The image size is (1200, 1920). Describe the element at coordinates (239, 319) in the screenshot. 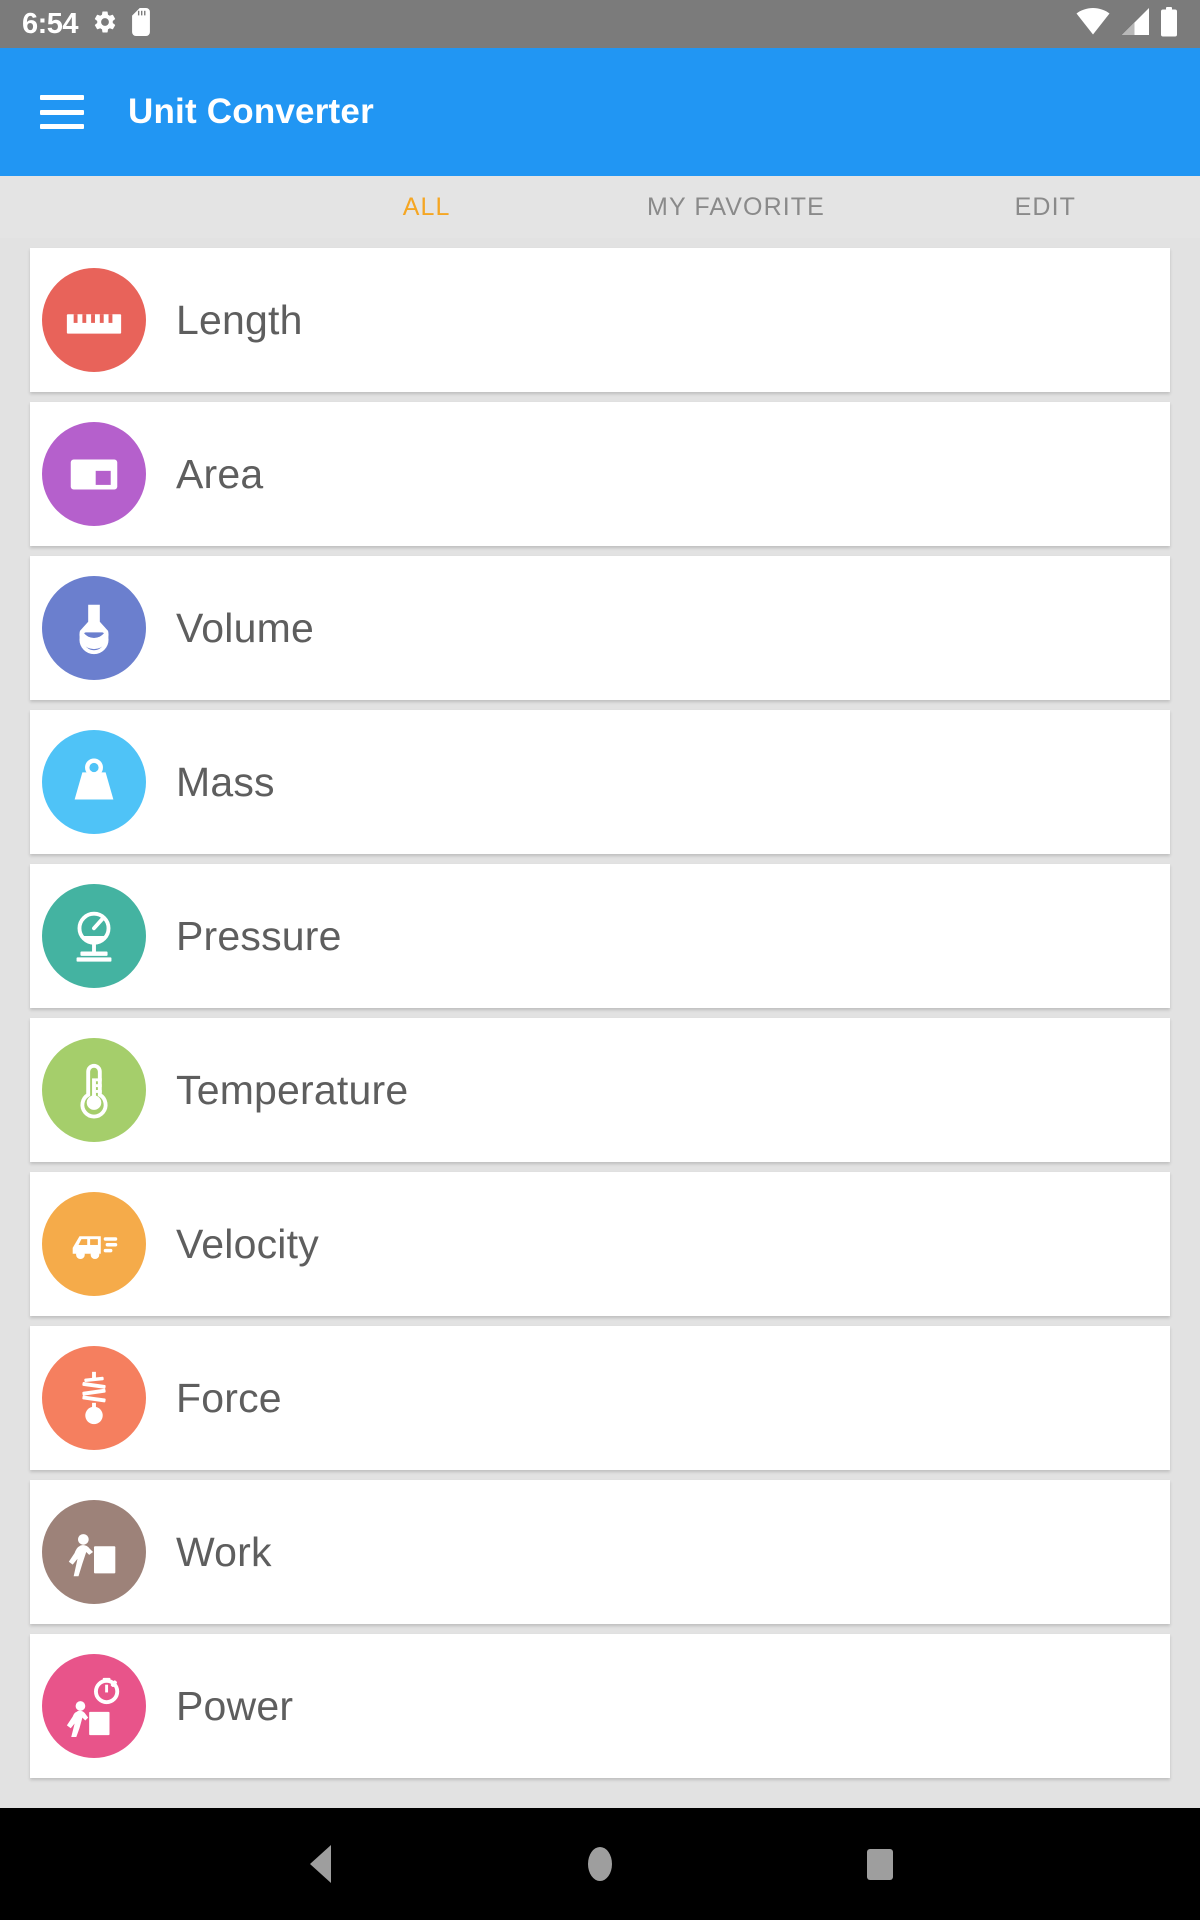

I see `list-item-label: Length` at that location.